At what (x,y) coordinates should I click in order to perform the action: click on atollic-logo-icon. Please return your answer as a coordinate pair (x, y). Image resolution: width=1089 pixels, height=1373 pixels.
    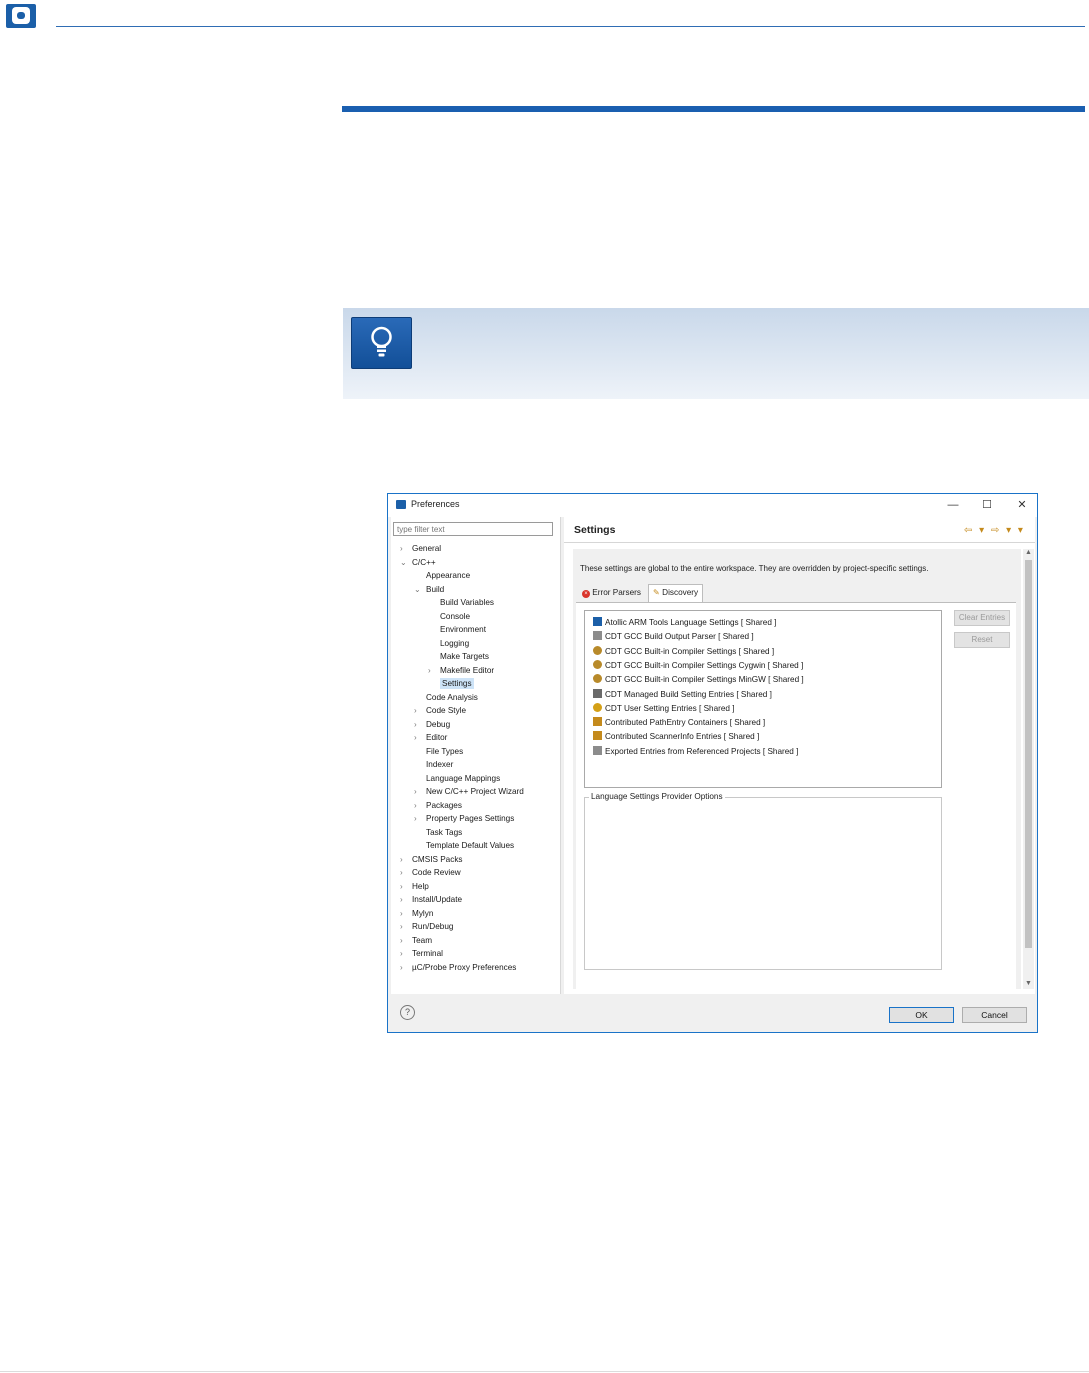
    Looking at the image, I should click on (21, 16).